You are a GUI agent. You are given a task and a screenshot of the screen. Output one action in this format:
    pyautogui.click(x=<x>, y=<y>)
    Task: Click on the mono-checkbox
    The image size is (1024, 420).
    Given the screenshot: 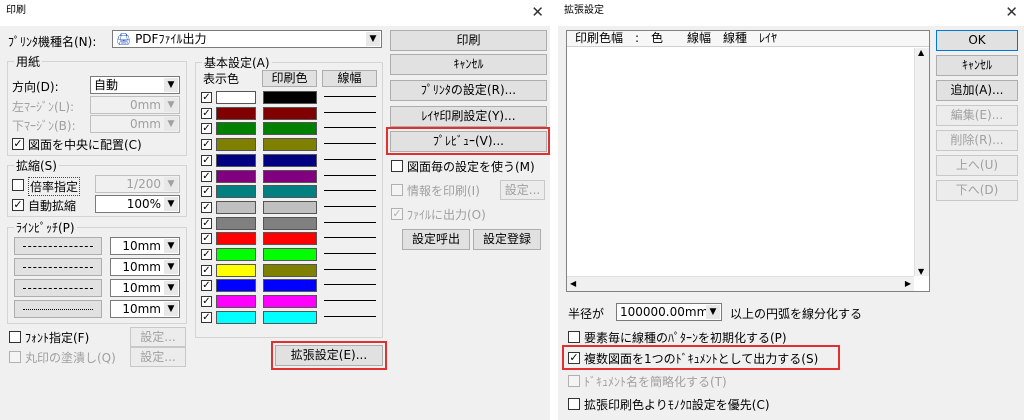 What is the action you would take?
    pyautogui.click(x=574, y=404)
    